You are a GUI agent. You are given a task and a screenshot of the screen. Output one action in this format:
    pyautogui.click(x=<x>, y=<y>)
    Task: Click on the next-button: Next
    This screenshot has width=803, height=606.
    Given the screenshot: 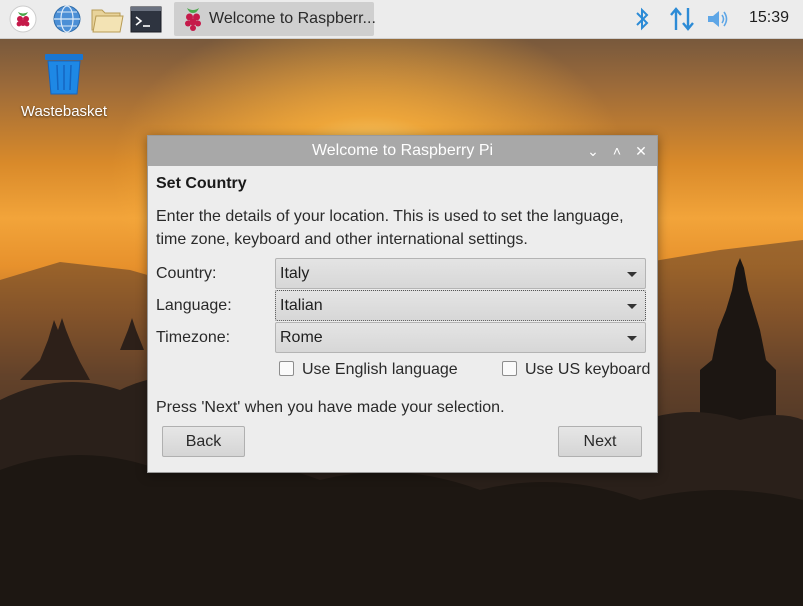 What is the action you would take?
    pyautogui.click(x=600, y=441)
    